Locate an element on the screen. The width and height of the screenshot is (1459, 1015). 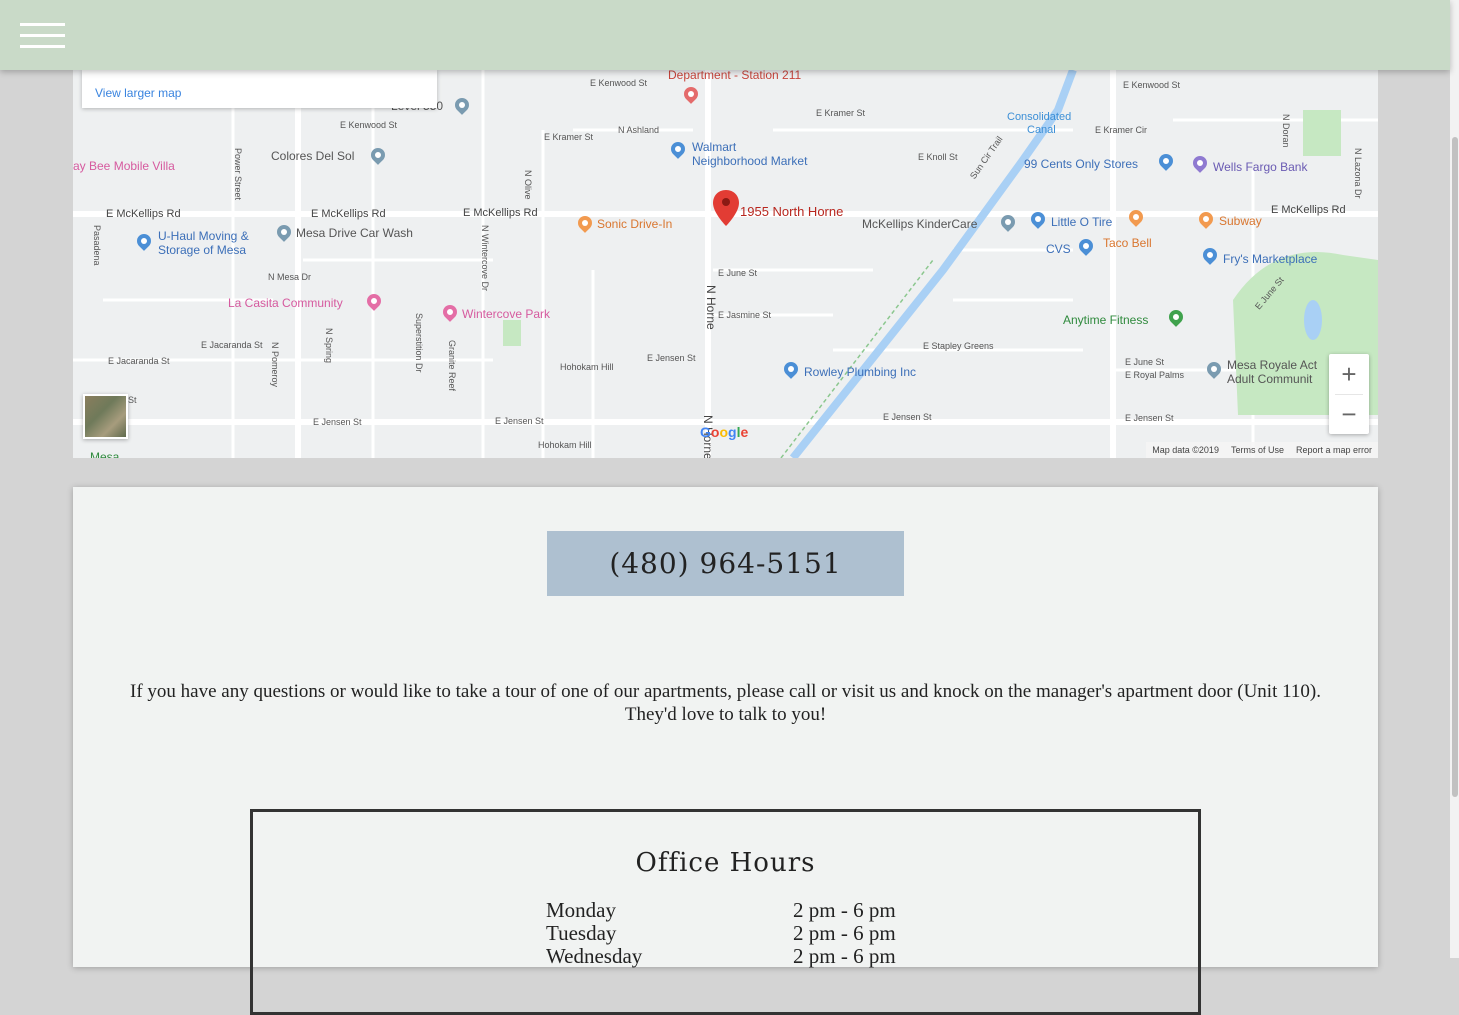
scrollbar-thumb is located at coordinates (1455, 467).